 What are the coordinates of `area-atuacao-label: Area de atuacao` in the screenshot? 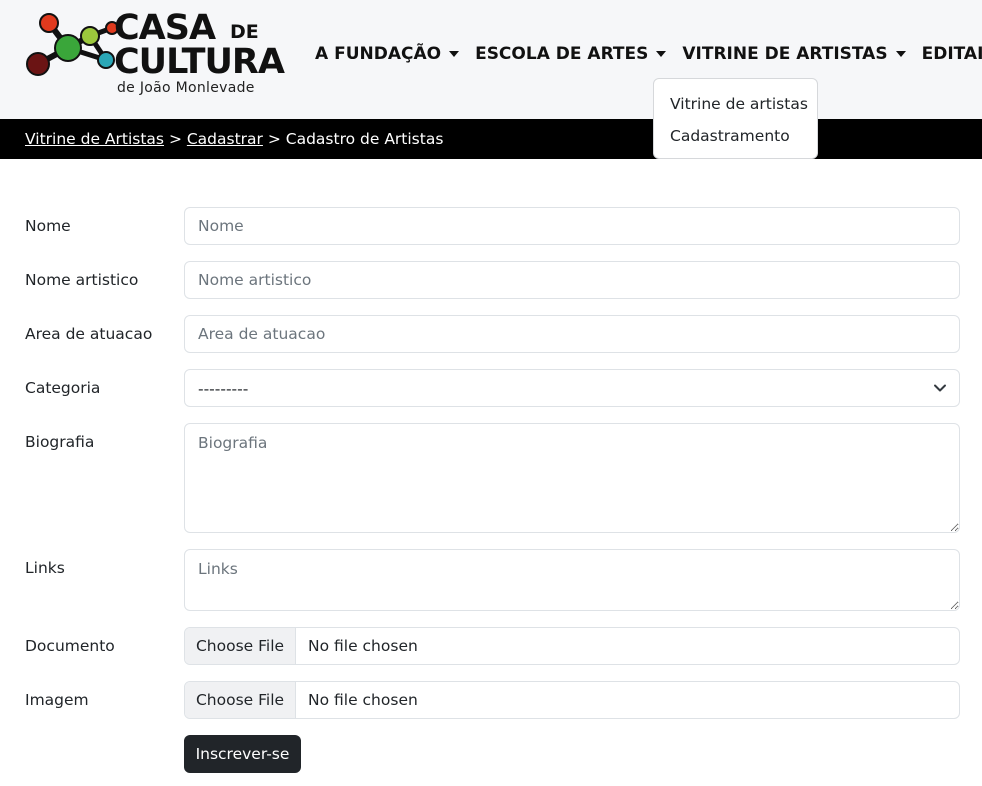 It's located at (89, 334).